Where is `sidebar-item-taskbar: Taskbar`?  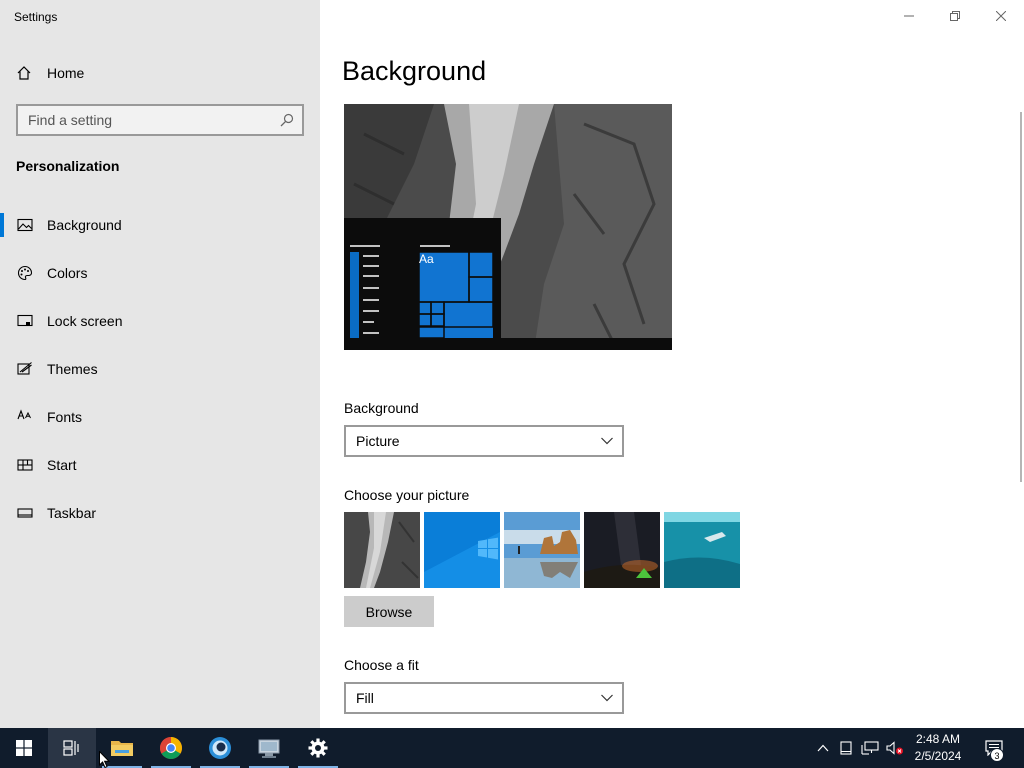
sidebar-item-taskbar: Taskbar is located at coordinates (160, 513).